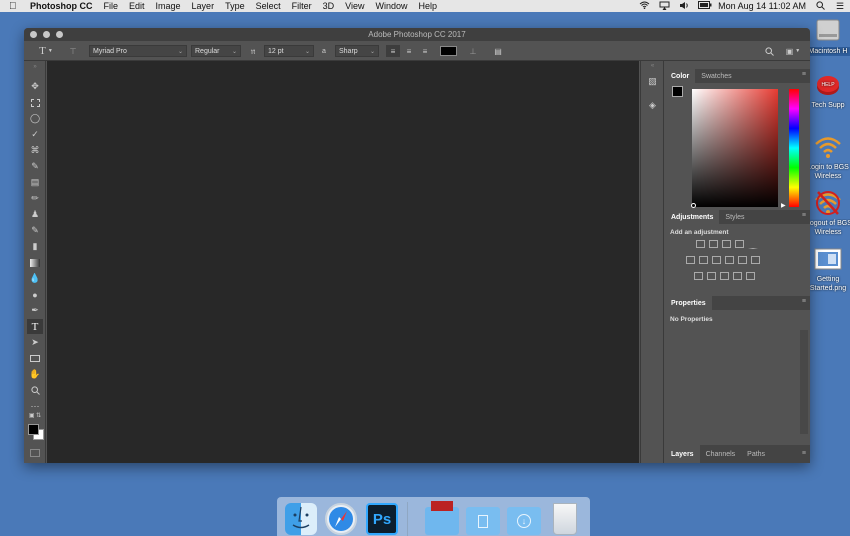 Image resolution: width=850 pixels, height=536 pixels. Describe the element at coordinates (762, 6) in the screenshot. I see `menubar-clock: Mon Aug 14 11:02 AM` at that location.